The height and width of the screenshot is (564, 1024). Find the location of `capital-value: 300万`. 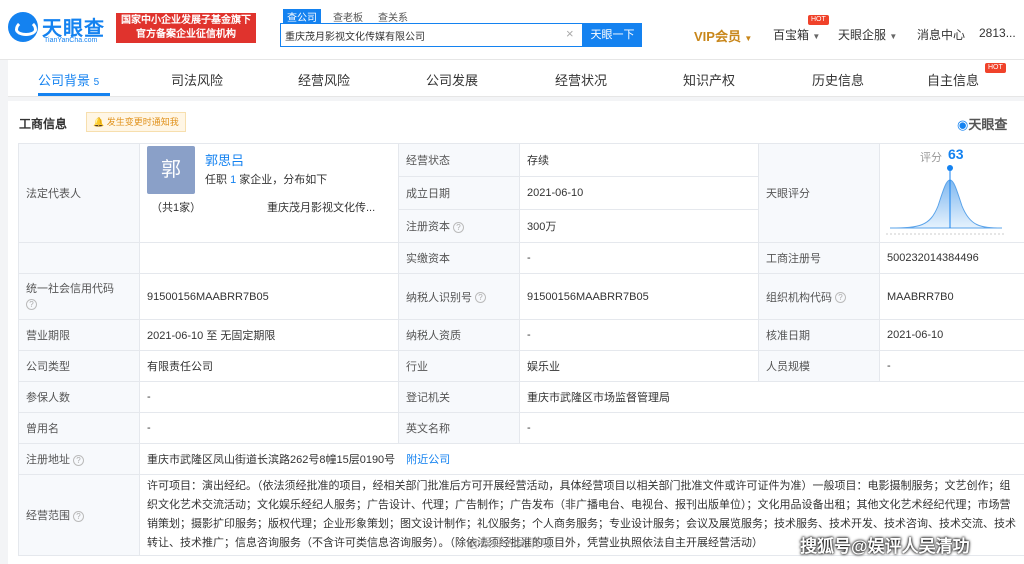

capital-value: 300万 is located at coordinates (639, 226).